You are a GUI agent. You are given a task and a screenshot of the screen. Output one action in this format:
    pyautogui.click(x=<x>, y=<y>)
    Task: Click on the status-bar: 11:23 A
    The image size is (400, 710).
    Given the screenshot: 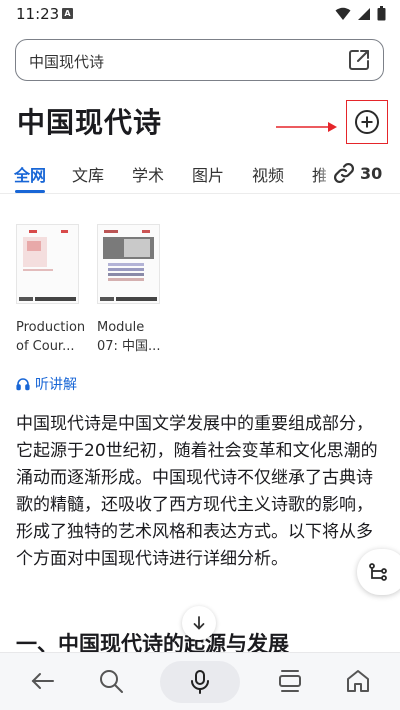 What is the action you would take?
    pyautogui.click(x=200, y=15)
    